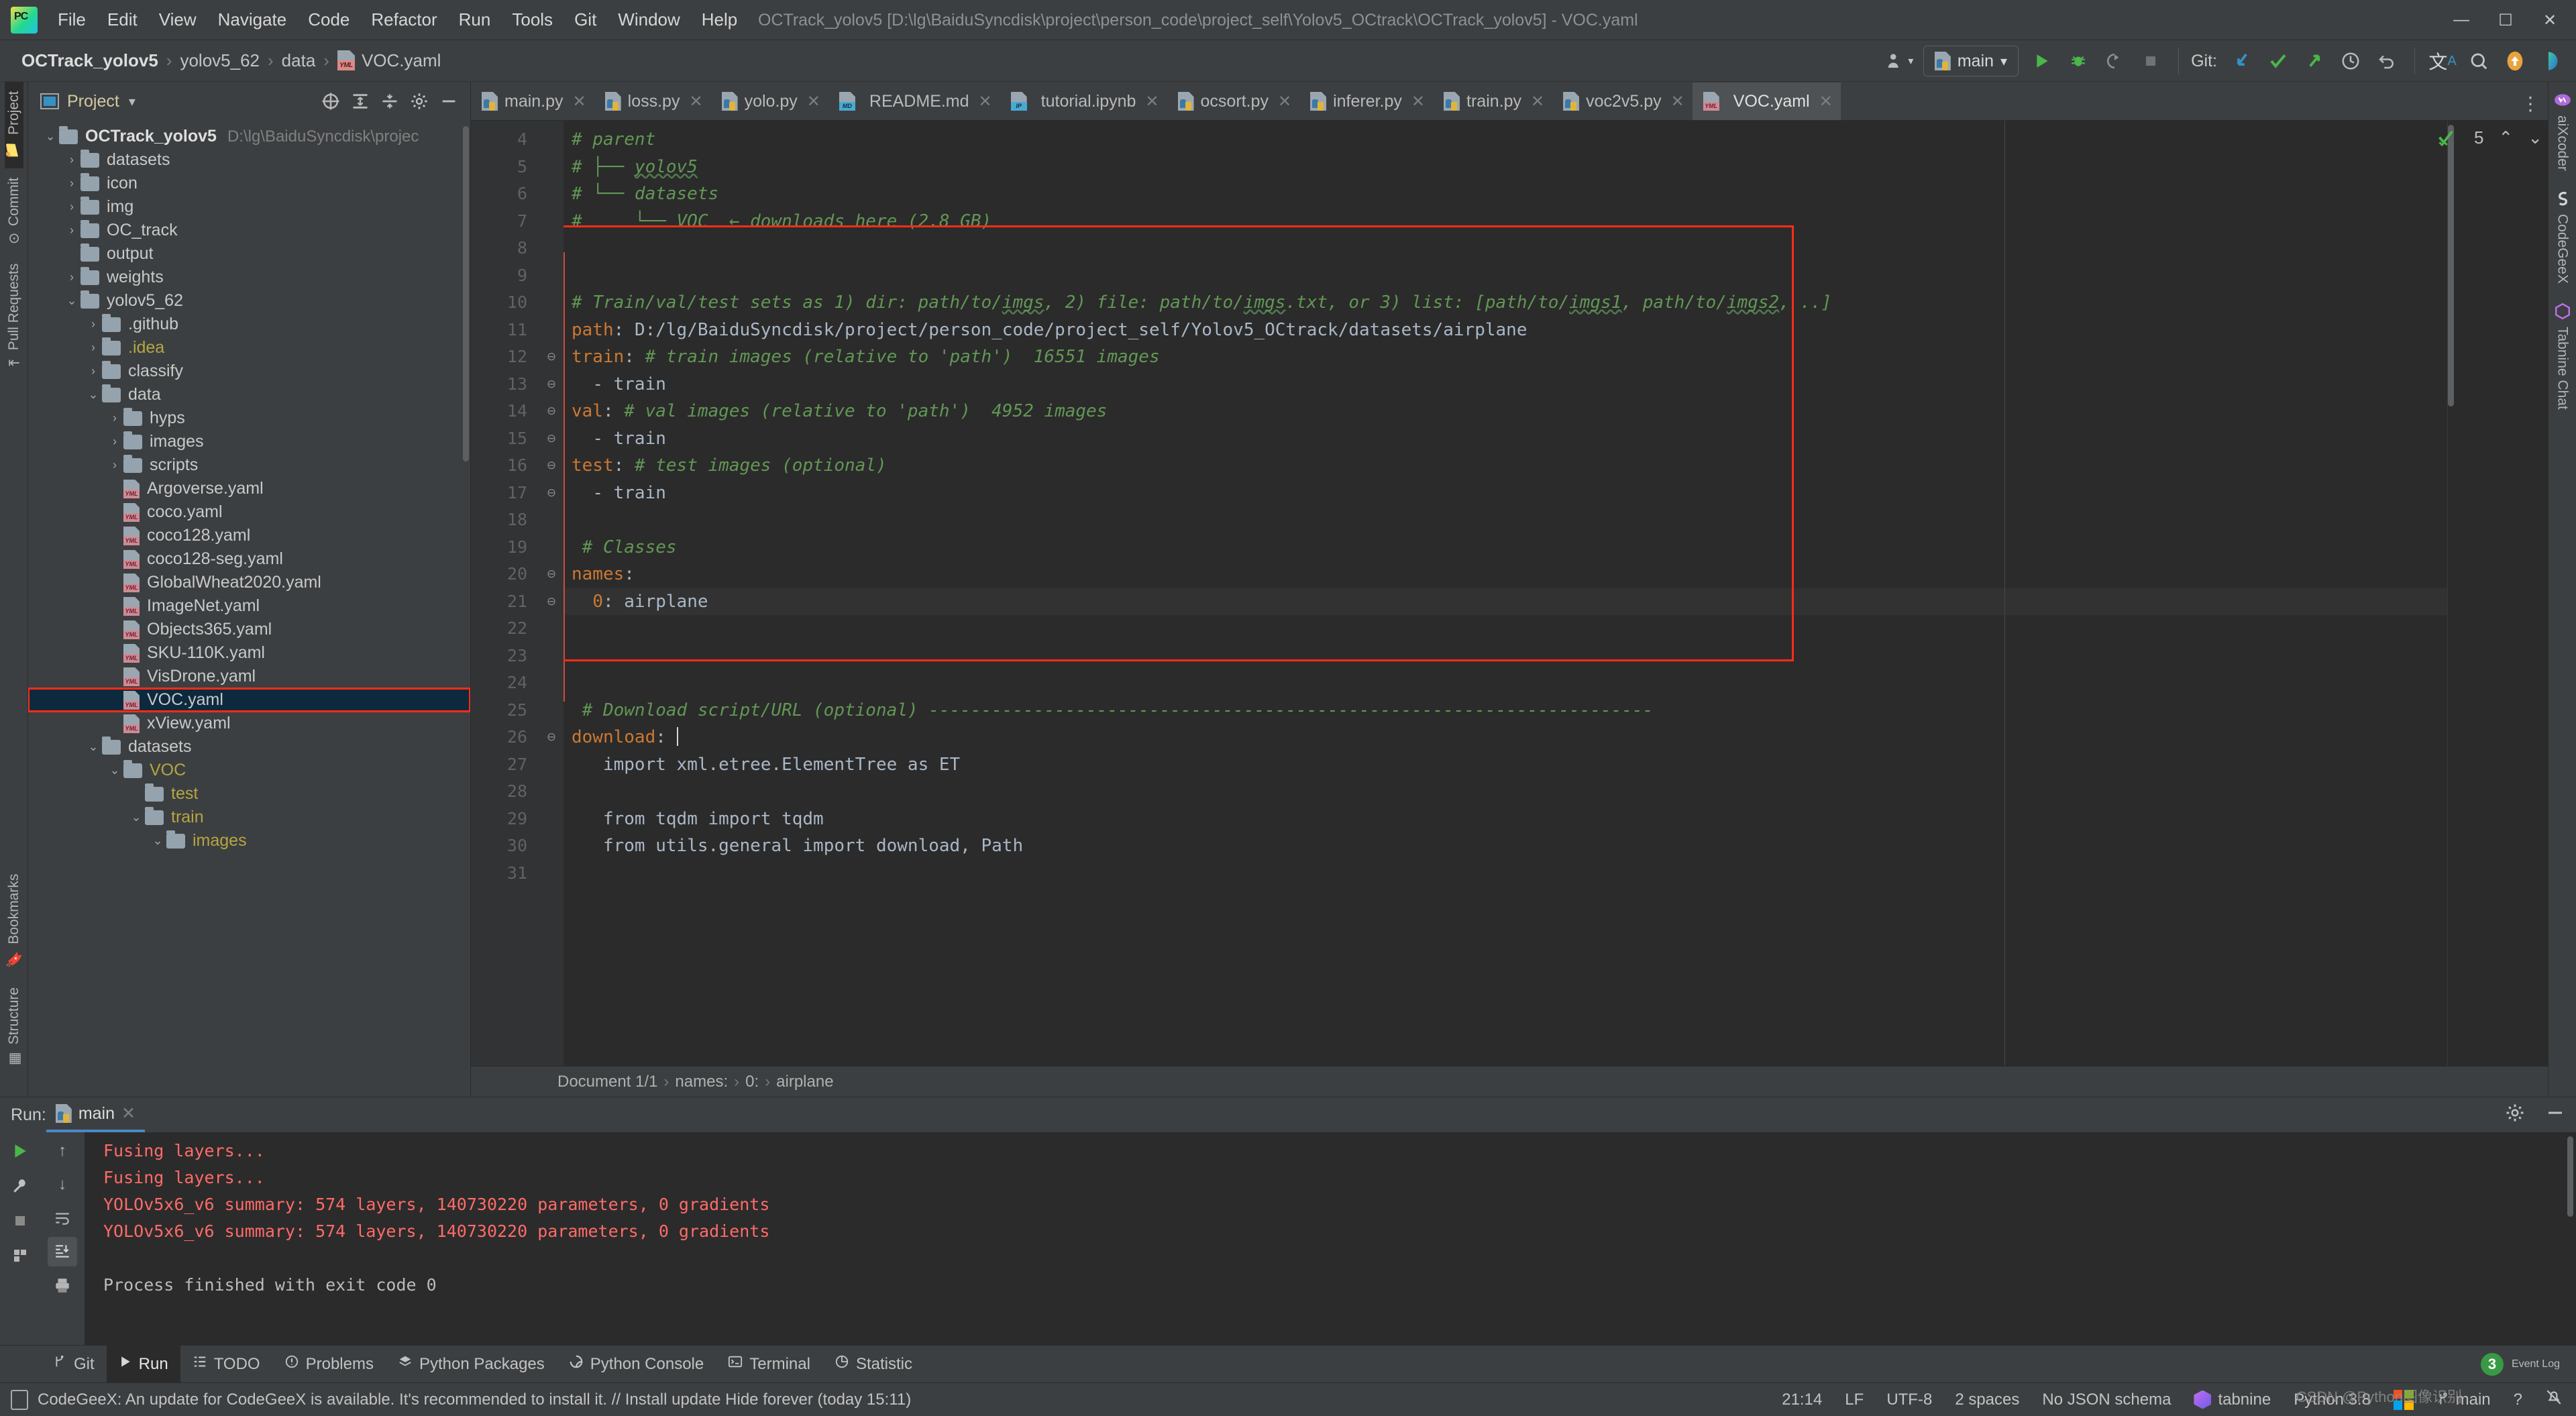 The height and width of the screenshot is (1416, 2576). I want to click on file-encoding: UTF-8, so click(1909, 1400).